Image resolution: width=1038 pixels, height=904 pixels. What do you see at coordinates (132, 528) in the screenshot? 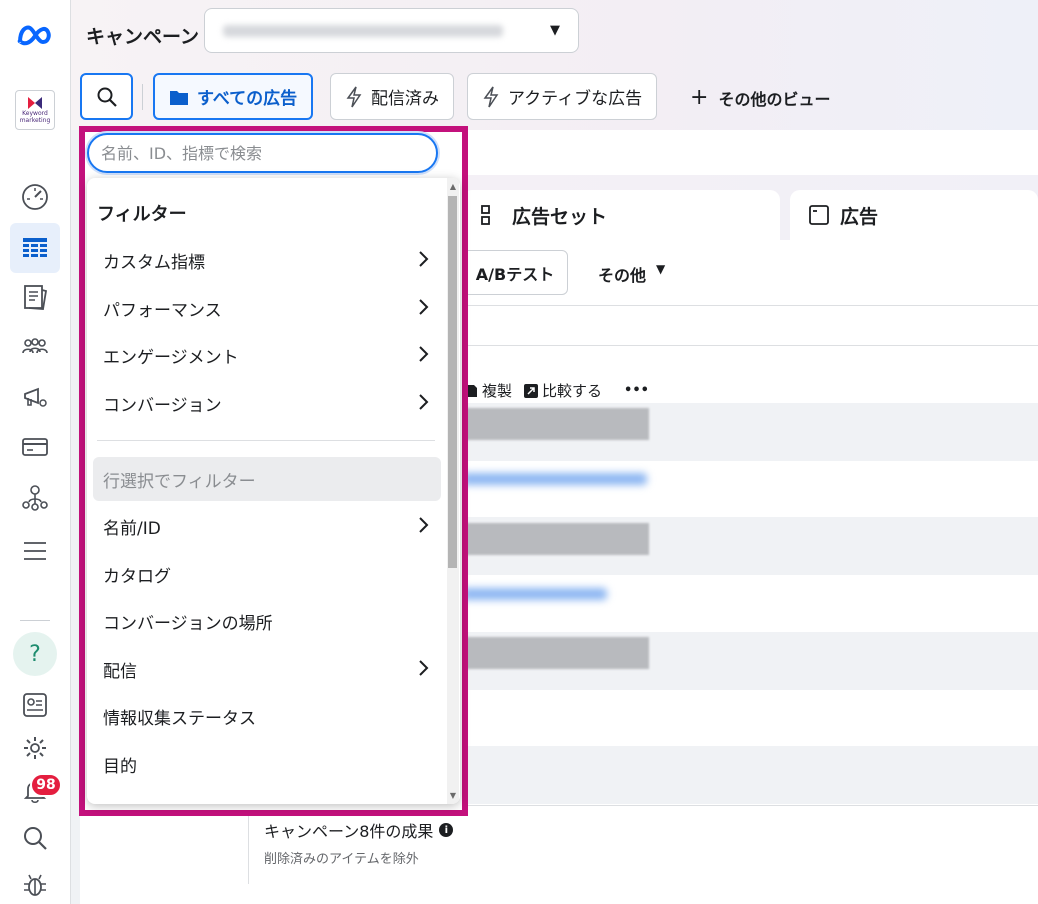
I see `filter-item-label: 名前/ID` at bounding box center [132, 528].